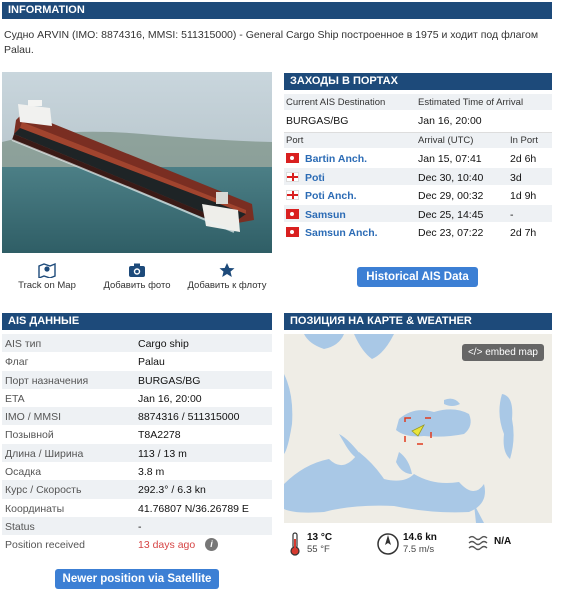 The width and height of the screenshot is (566, 600). I want to click on ais-key: Осадка, so click(23, 472).